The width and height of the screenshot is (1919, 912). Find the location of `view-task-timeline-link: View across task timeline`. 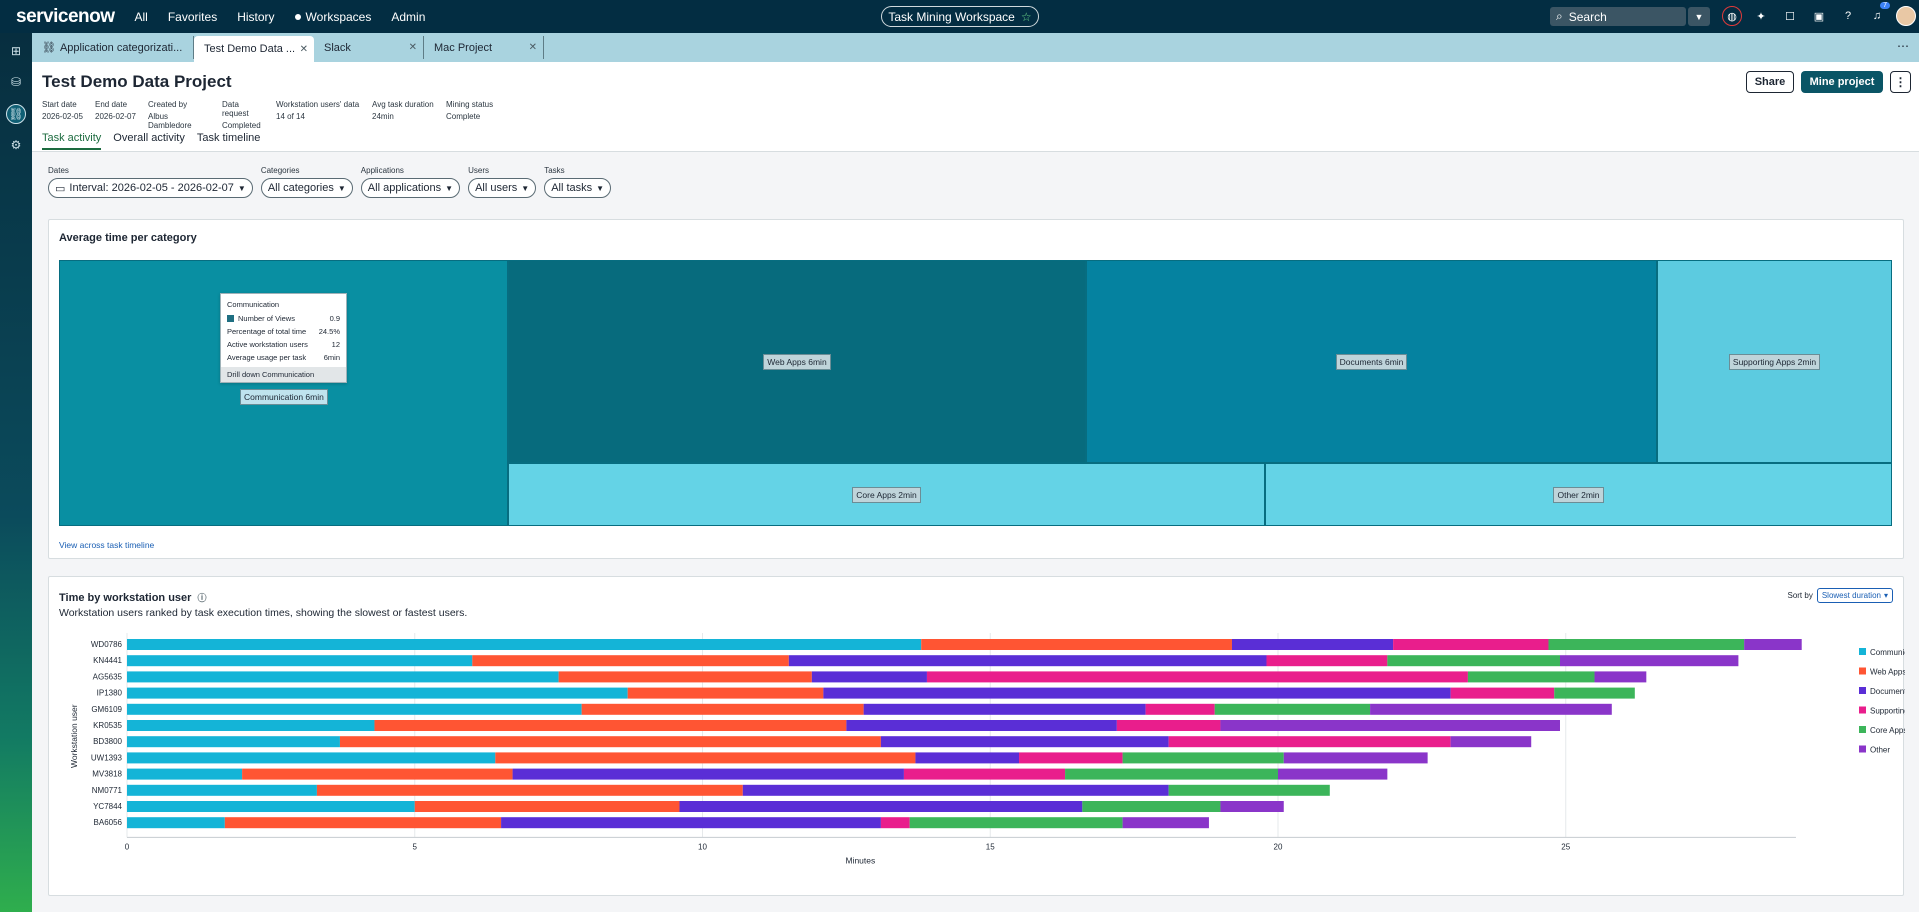

view-task-timeline-link: View across task timeline is located at coordinates (106, 545).